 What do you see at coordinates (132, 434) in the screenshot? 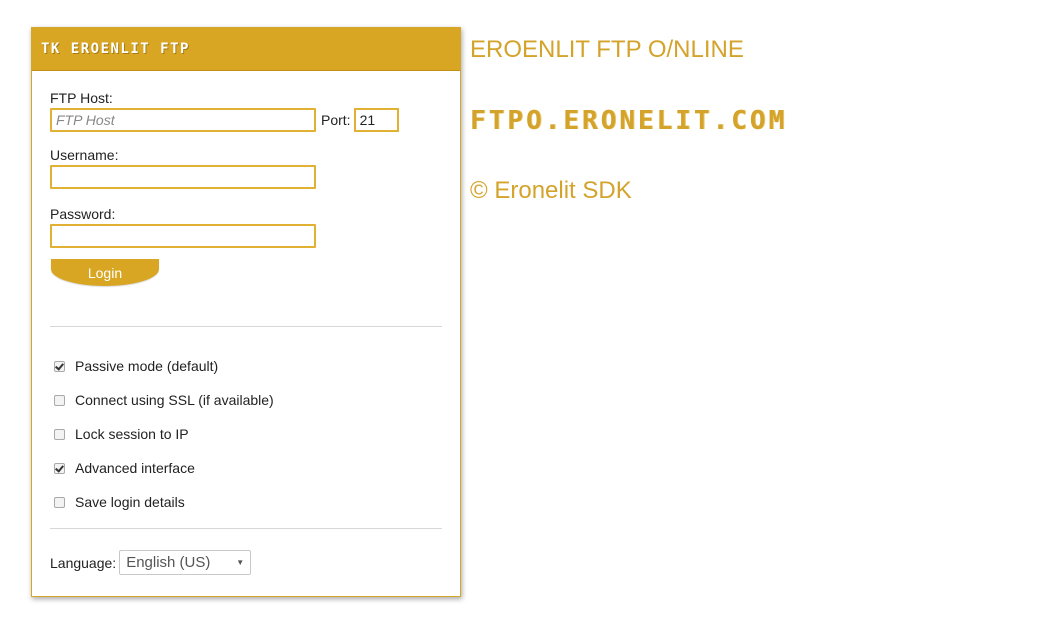
I see `option-label: Lock session to IP` at bounding box center [132, 434].